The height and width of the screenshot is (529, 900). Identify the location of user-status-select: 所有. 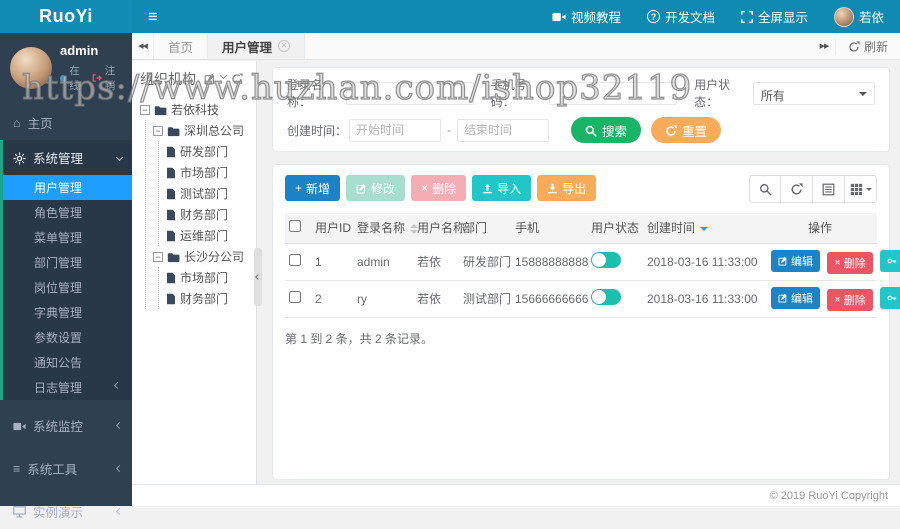
(813, 93).